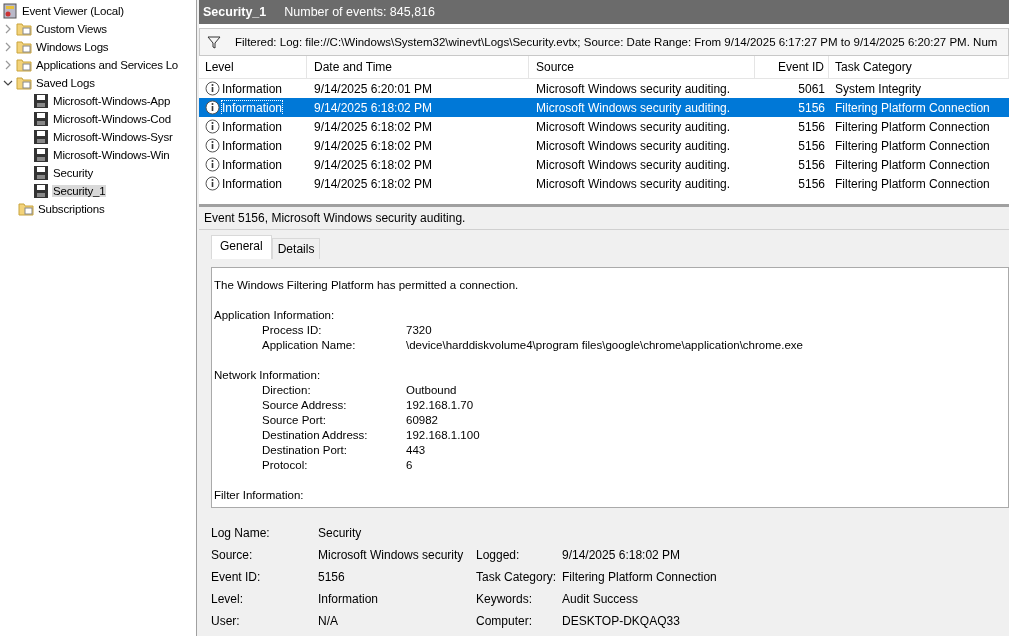 This screenshot has height=636, width=1009. What do you see at coordinates (792, 67) in the screenshot?
I see `column-header: Event ID` at bounding box center [792, 67].